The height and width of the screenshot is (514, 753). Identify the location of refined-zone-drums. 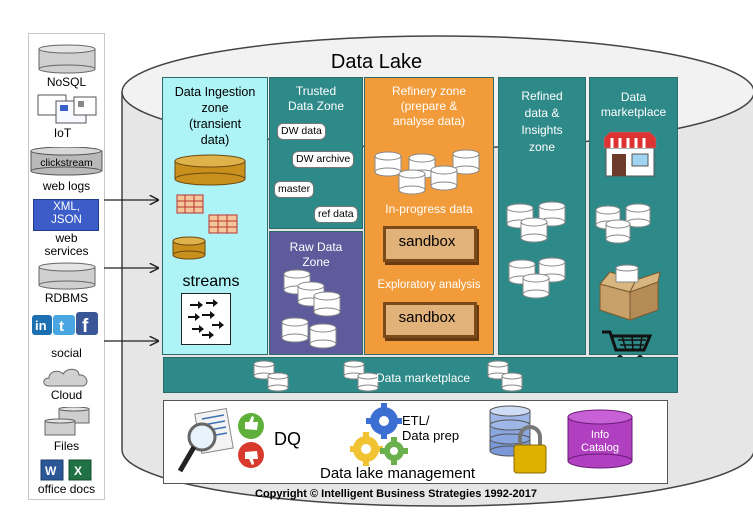
(536, 250).